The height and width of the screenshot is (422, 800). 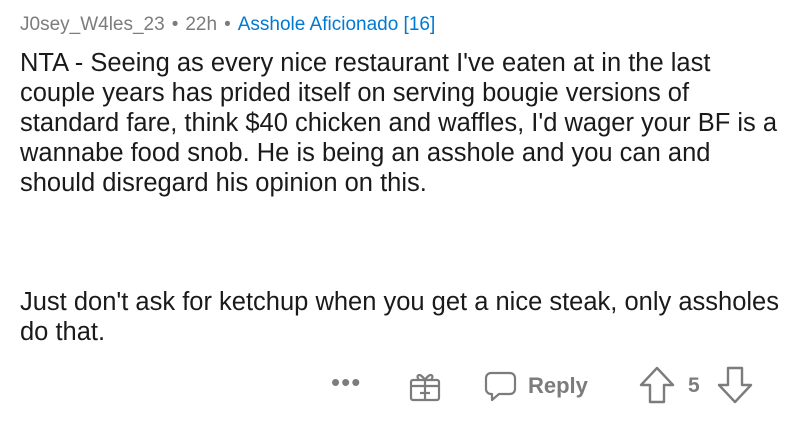 I want to click on reply-label: Reply, so click(x=558, y=385).